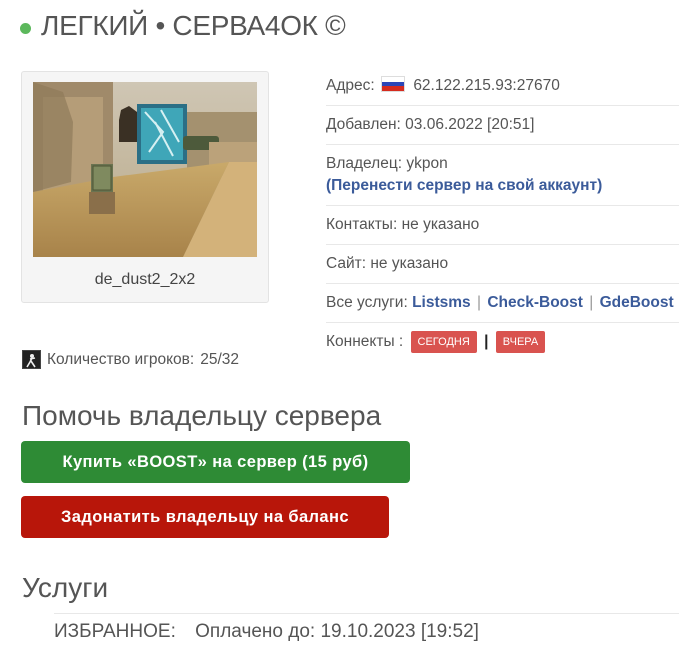 Image resolution: width=682 pixels, height=661 pixels. Describe the element at coordinates (121, 359) in the screenshot. I see `players-label: Количество игроков:` at that location.